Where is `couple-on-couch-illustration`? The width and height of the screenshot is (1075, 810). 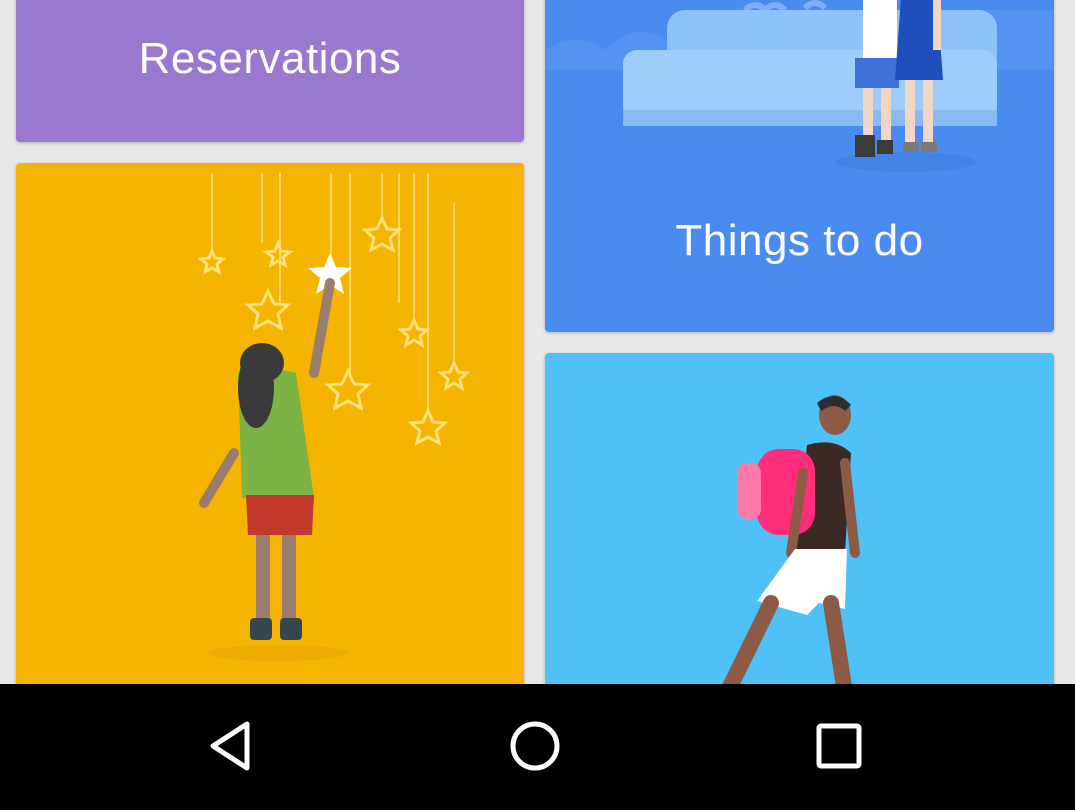
couple-on-couch-illustration is located at coordinates (799, 86).